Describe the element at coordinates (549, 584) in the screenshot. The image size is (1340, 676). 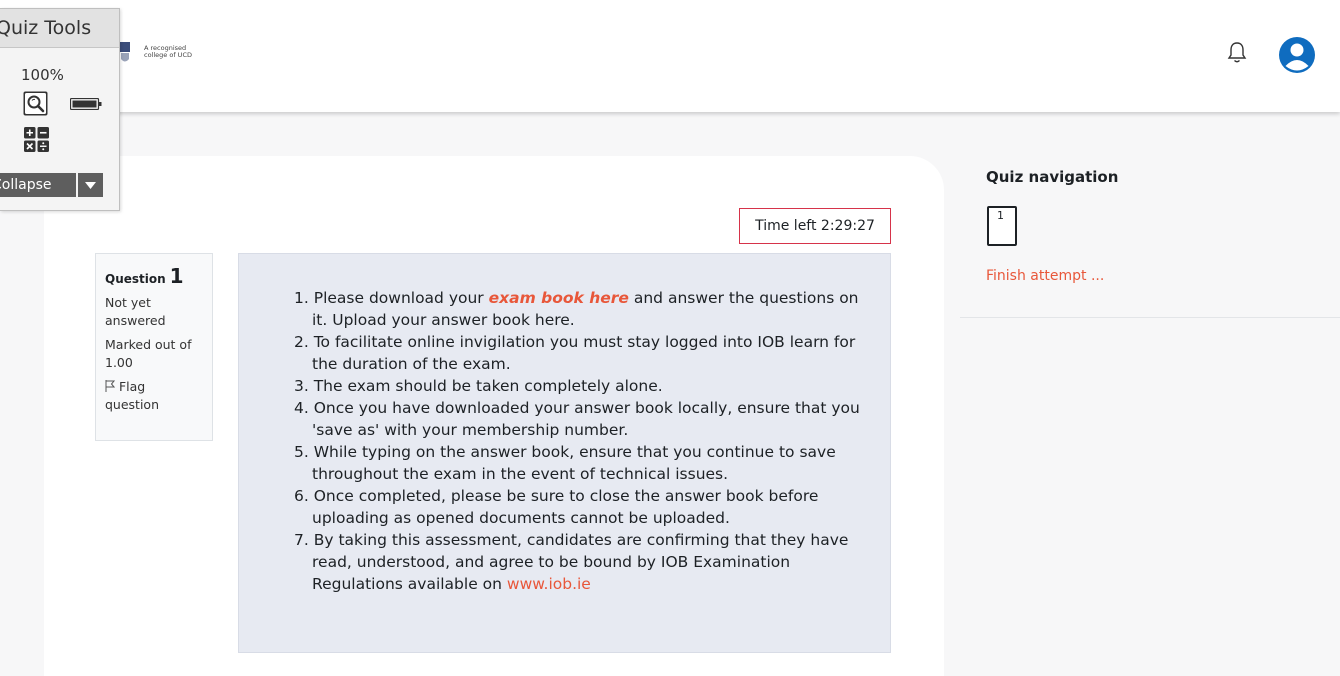
I see `iob-website-link: www.iob.ie` at that location.